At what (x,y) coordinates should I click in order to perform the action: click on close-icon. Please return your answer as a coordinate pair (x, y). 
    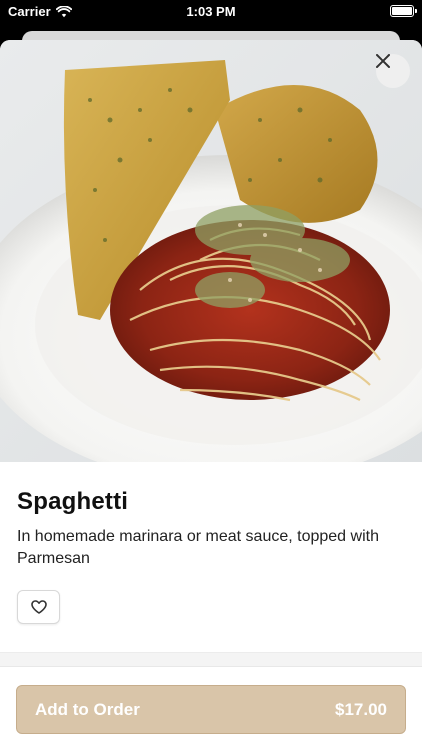
    Looking at the image, I should click on (383, 61).